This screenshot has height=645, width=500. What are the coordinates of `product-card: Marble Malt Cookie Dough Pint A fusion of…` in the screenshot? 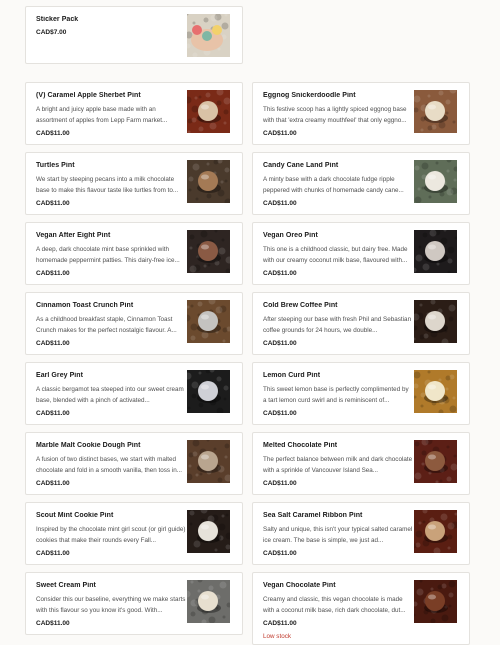 It's located at (134, 463).